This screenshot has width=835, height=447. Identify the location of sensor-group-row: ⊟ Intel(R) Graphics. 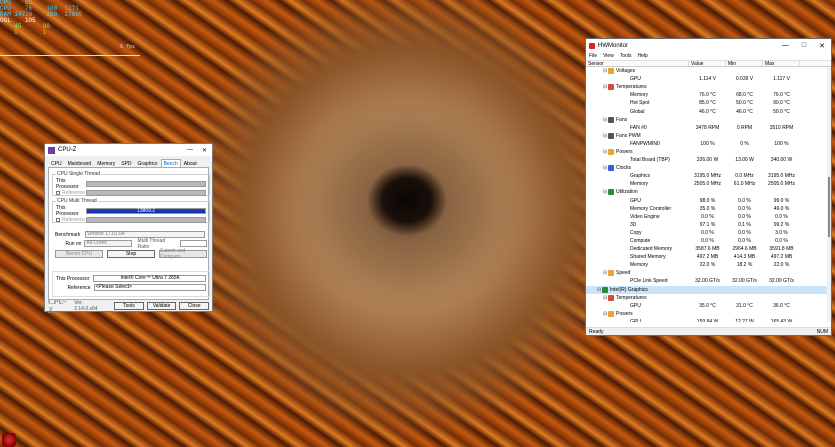
(708, 289).